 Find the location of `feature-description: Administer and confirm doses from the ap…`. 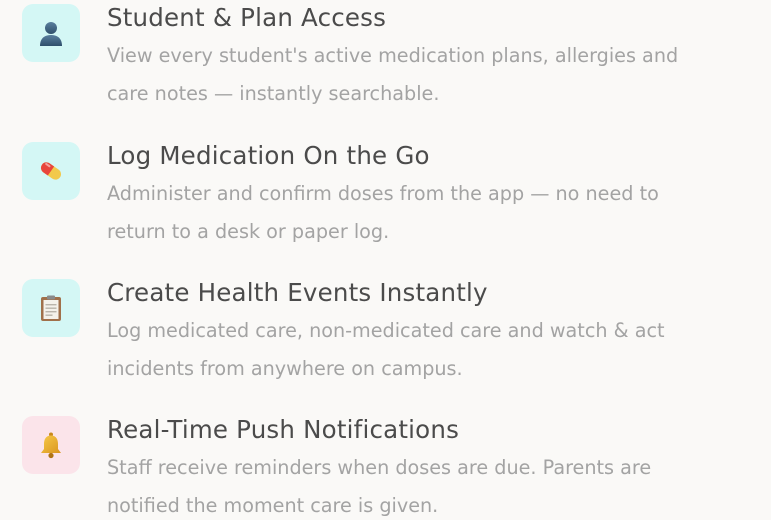

feature-description: Administer and confirm doses from the ap… is located at coordinates (437, 212).